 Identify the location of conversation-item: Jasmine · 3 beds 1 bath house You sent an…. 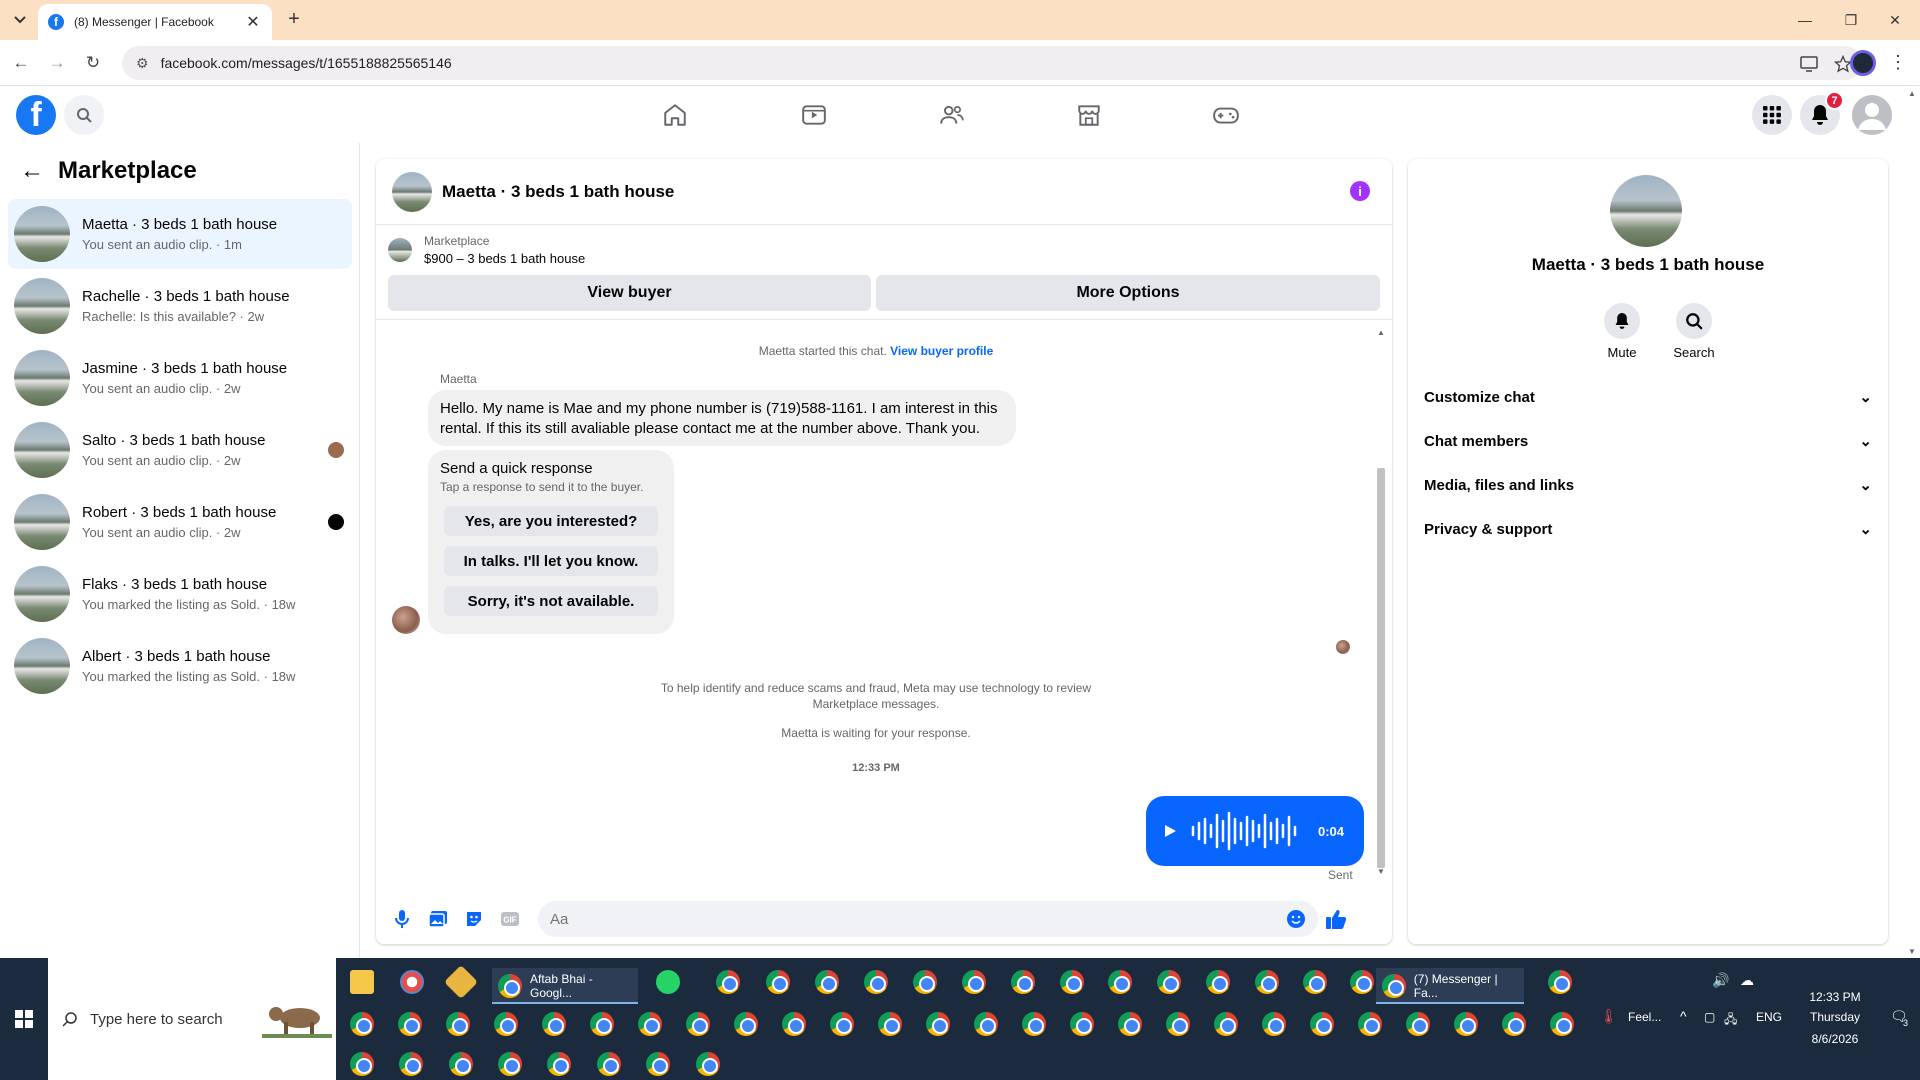
(180, 378).